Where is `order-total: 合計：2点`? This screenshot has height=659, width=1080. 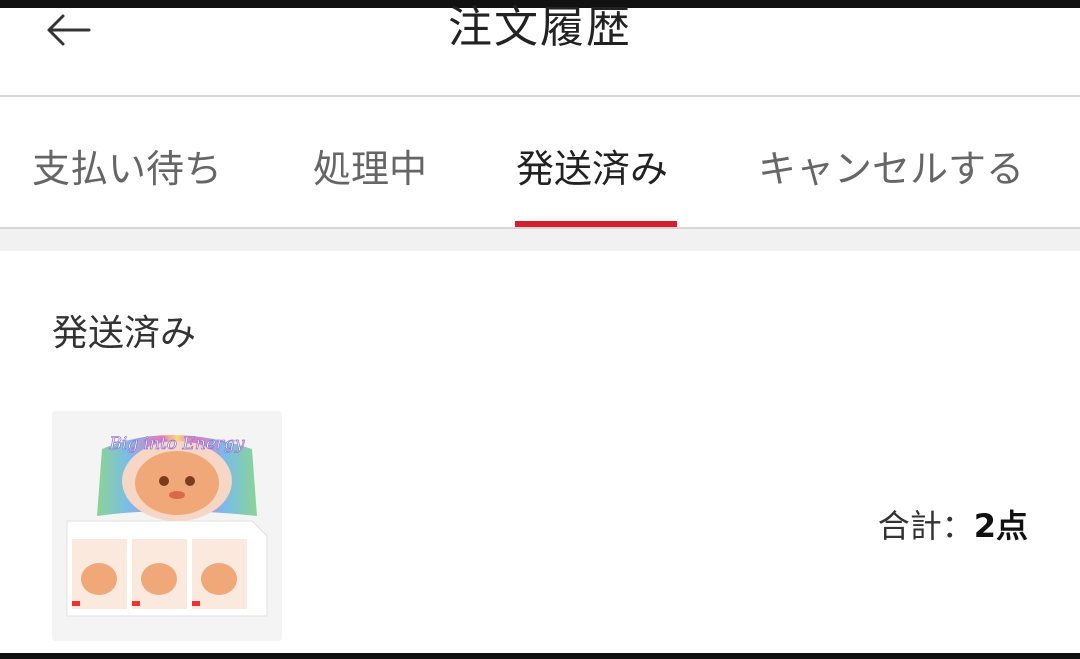
order-total: 合計：2点 is located at coordinates (953, 526).